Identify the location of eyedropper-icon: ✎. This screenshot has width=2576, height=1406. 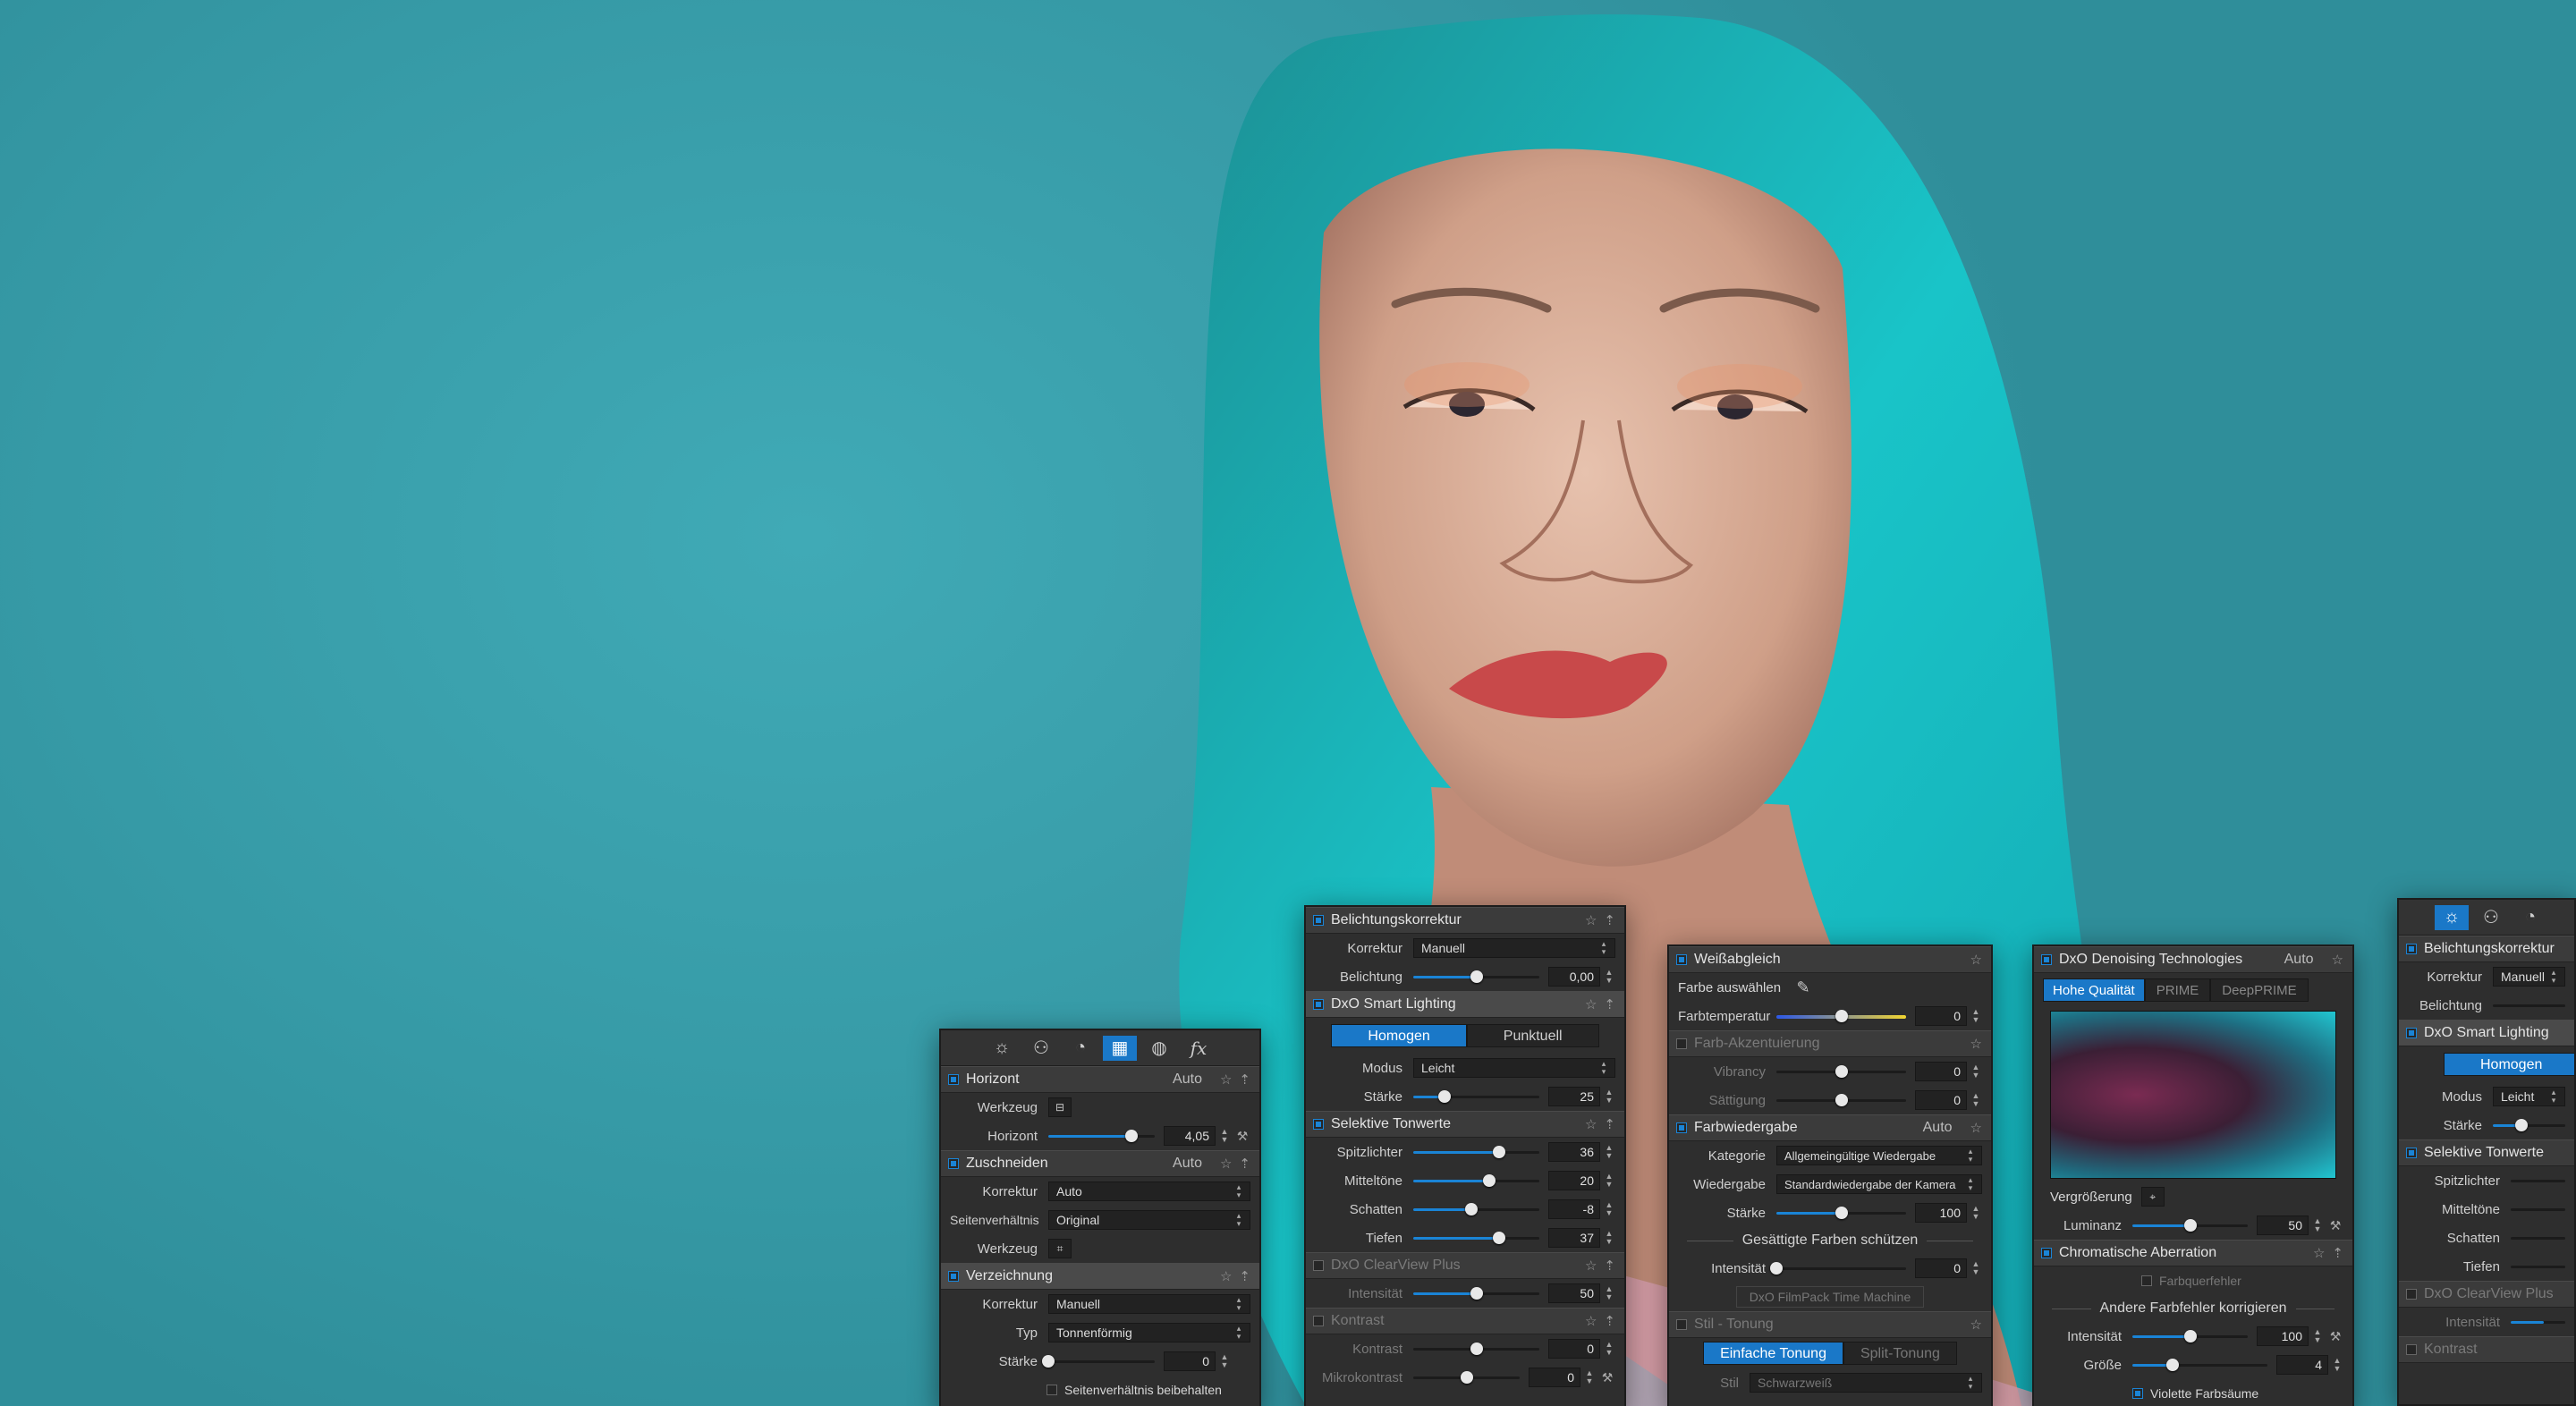
(1803, 988).